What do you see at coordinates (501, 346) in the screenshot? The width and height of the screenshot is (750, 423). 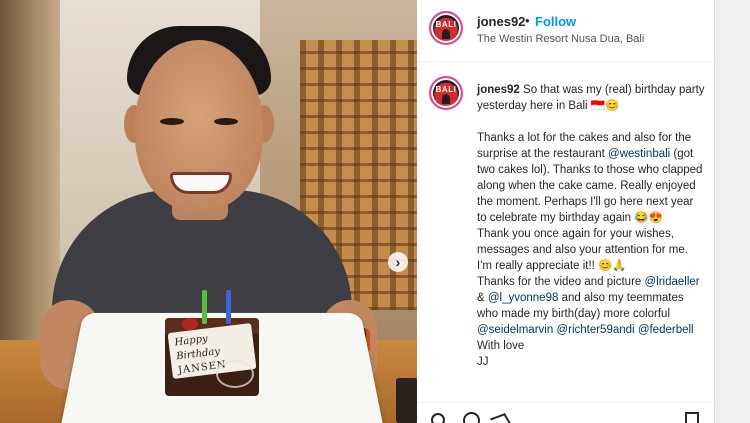 I see `caption-sign-off: With love` at bounding box center [501, 346].